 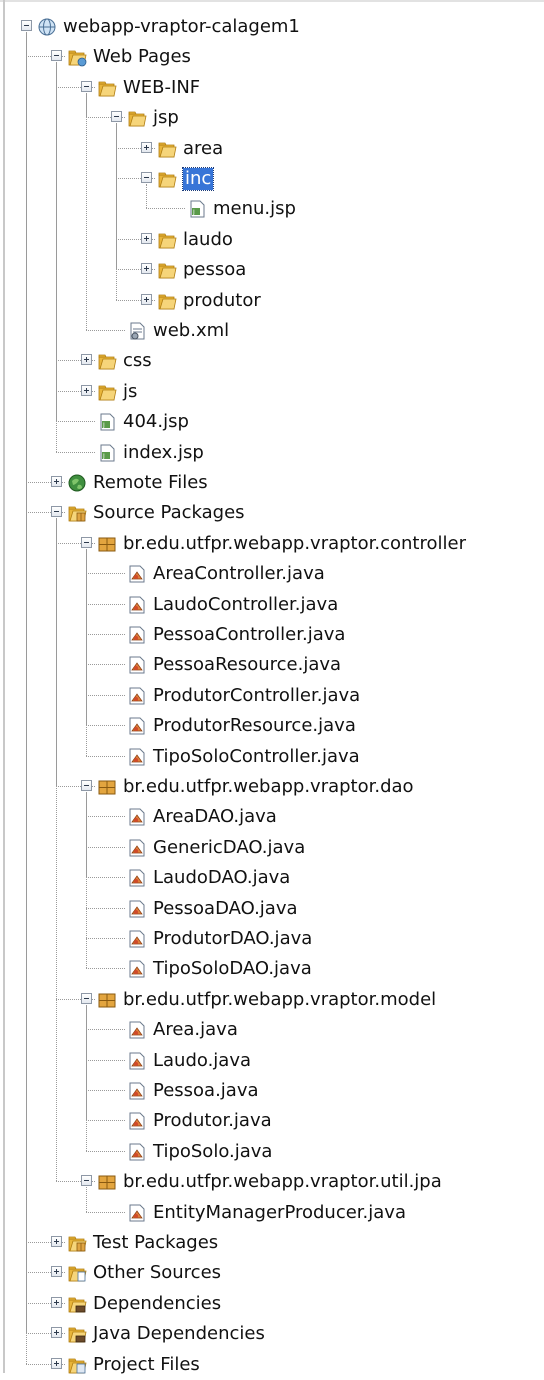 I want to click on tree-node-label: area, so click(x=203, y=149).